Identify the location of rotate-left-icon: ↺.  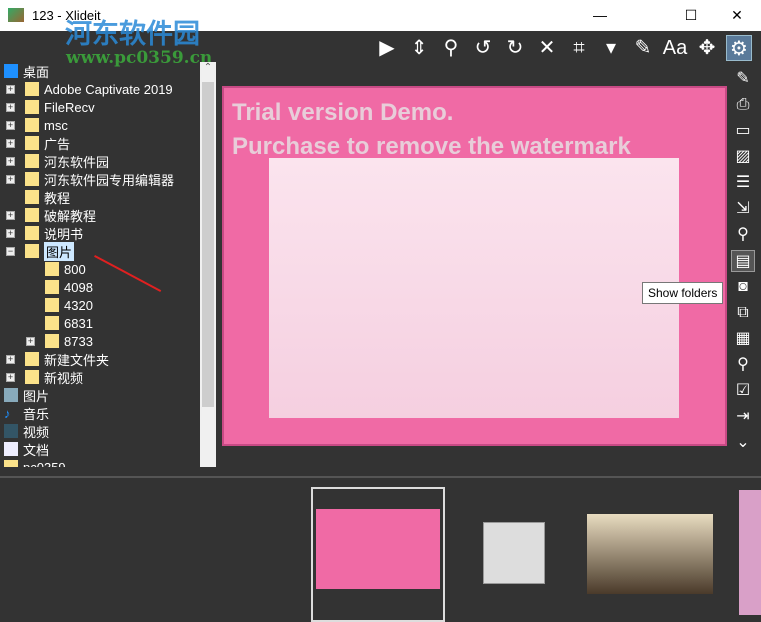
(483, 48).